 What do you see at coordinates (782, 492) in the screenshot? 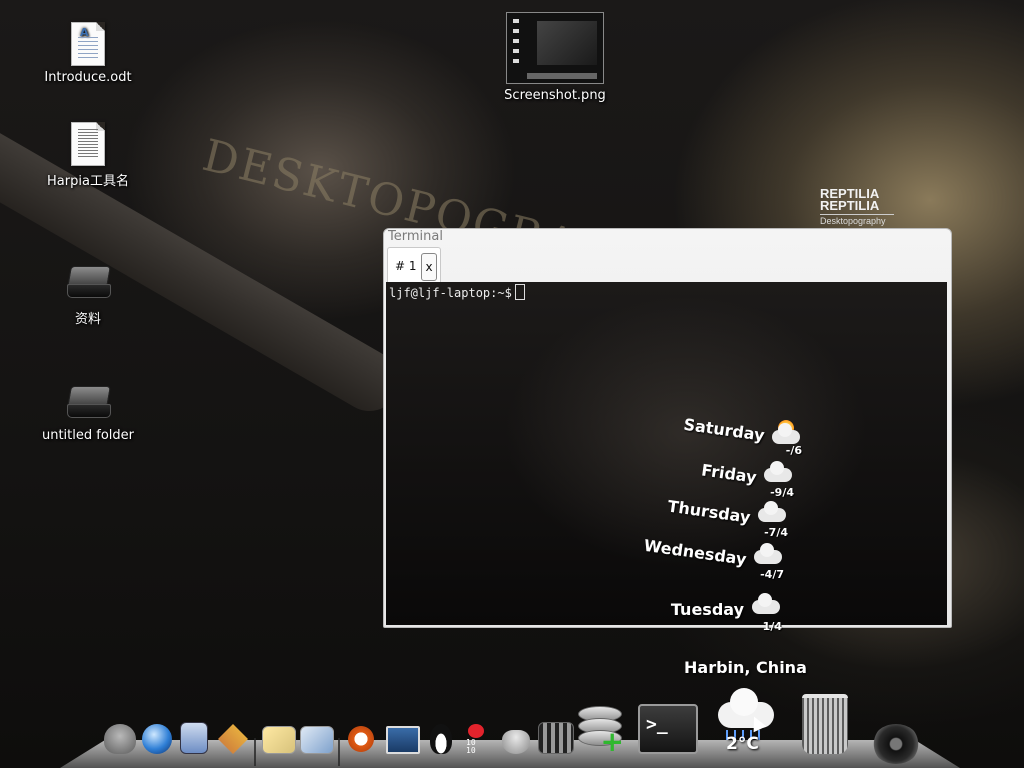
I see `forecast-temp: -9/4` at bounding box center [782, 492].